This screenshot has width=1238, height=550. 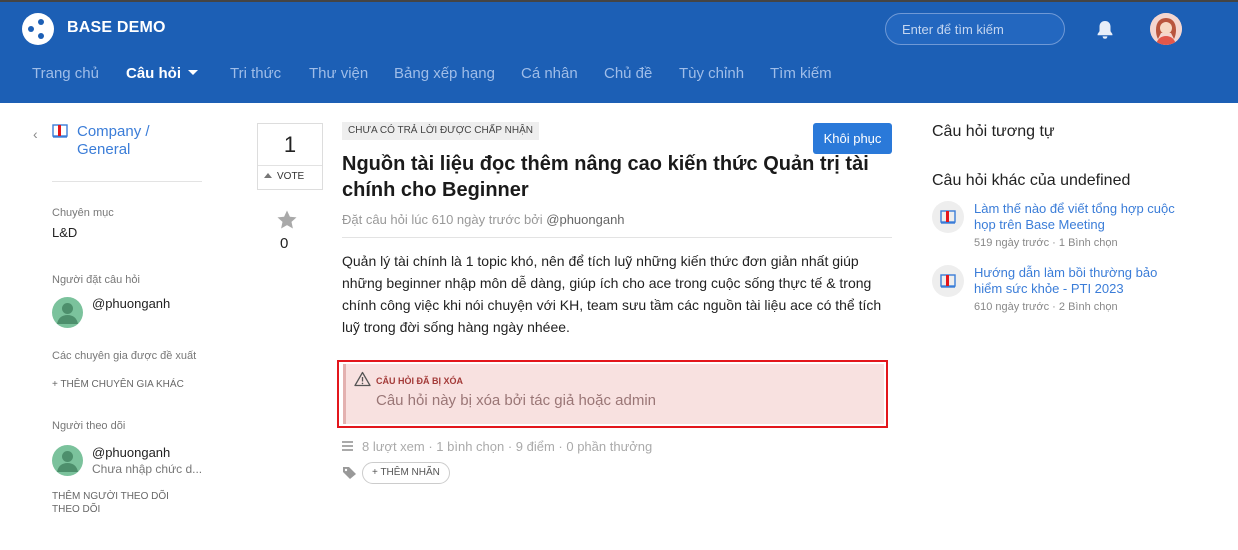 I want to click on nav-item-leaderboard: Bảng xếp hạng, so click(x=444, y=73).